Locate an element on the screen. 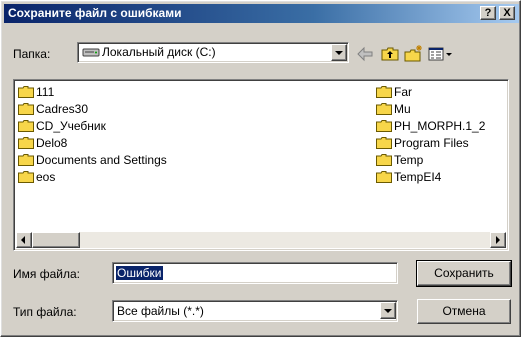 This screenshot has height=339, width=525. list-item: Cadres30 is located at coordinates (53, 109).